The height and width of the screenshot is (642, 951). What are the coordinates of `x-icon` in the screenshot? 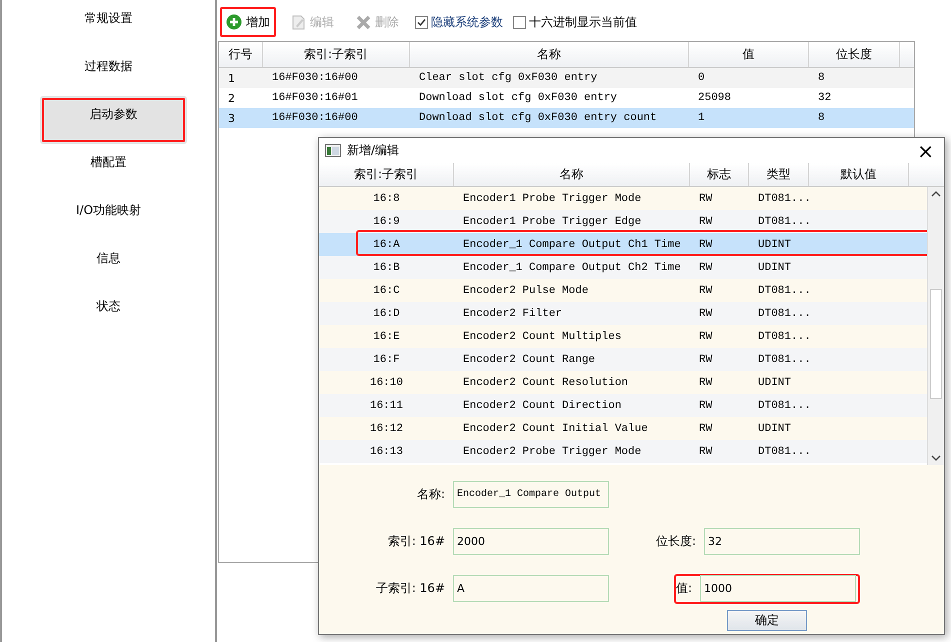 It's located at (363, 22).